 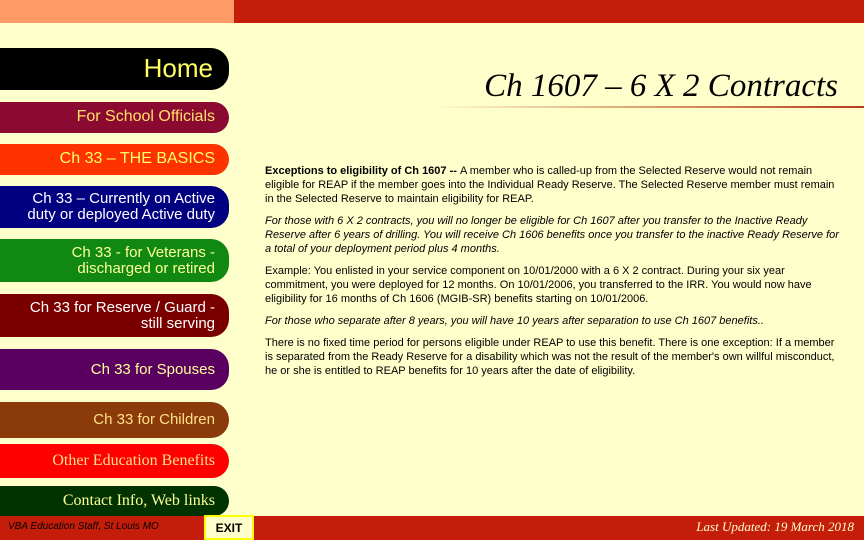 I want to click on top-bar, so click(x=549, y=11).